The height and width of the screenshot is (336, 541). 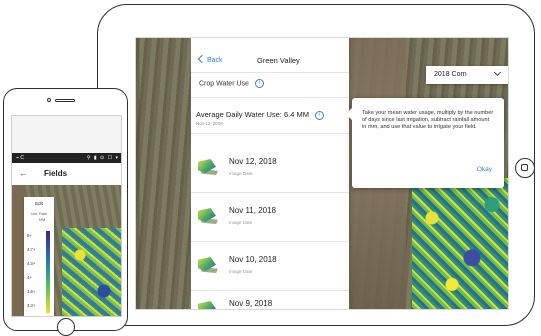 I want to click on legend-tick: 4+, so click(x=29, y=277).